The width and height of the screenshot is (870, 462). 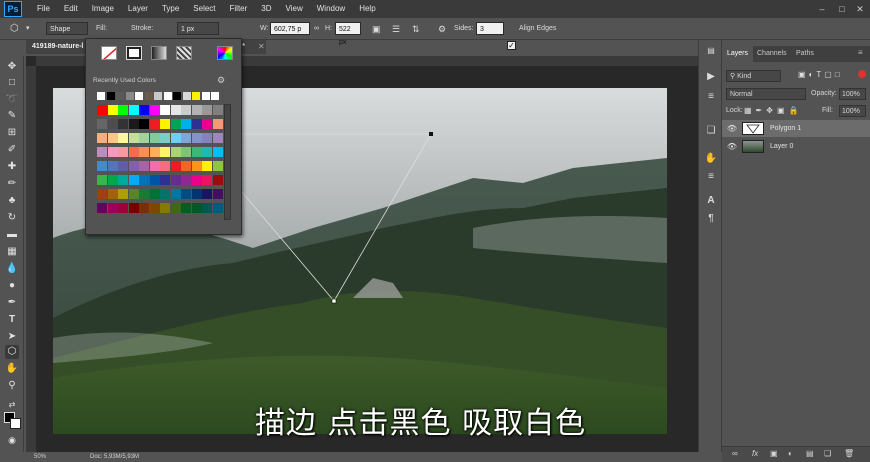 I want to click on shape-mode-dropdown: Shape, so click(x=67, y=28).